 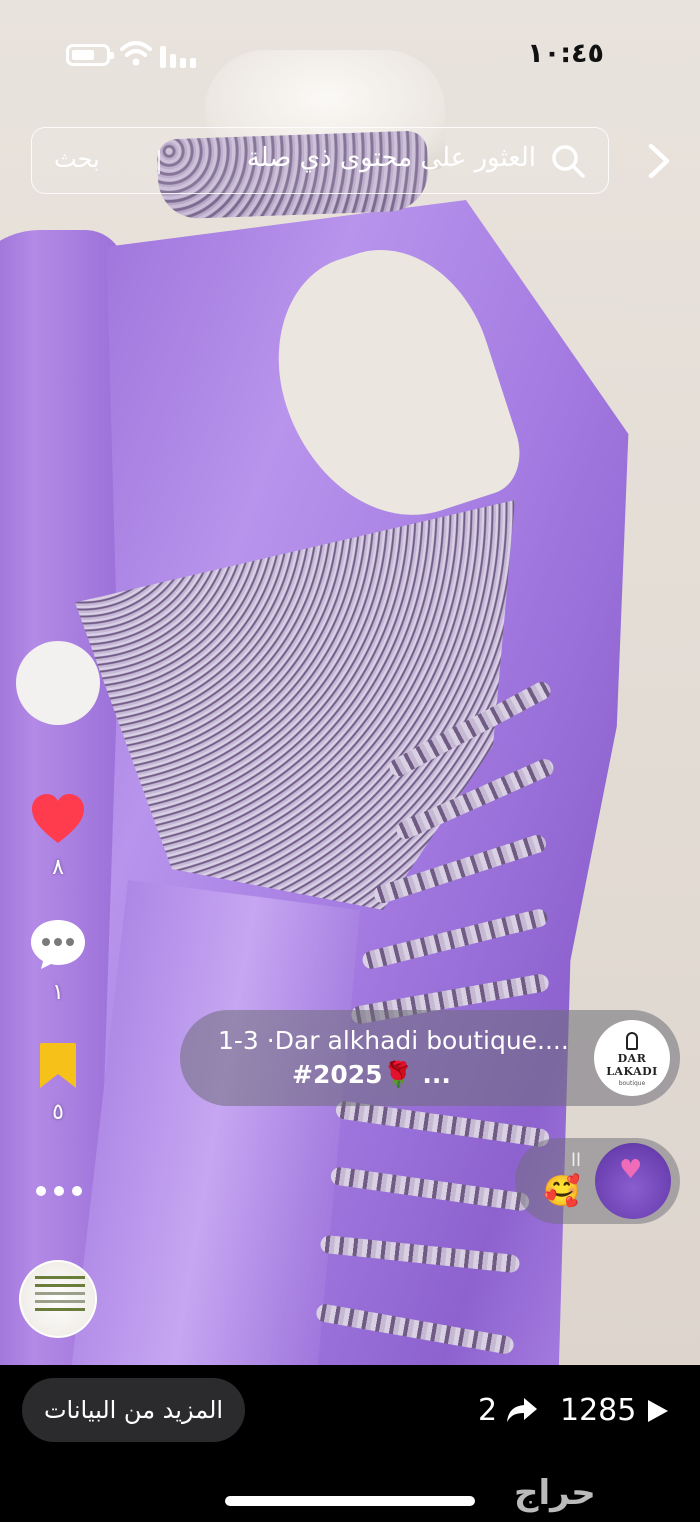 I want to click on home-indicator, so click(x=350, y=1501).